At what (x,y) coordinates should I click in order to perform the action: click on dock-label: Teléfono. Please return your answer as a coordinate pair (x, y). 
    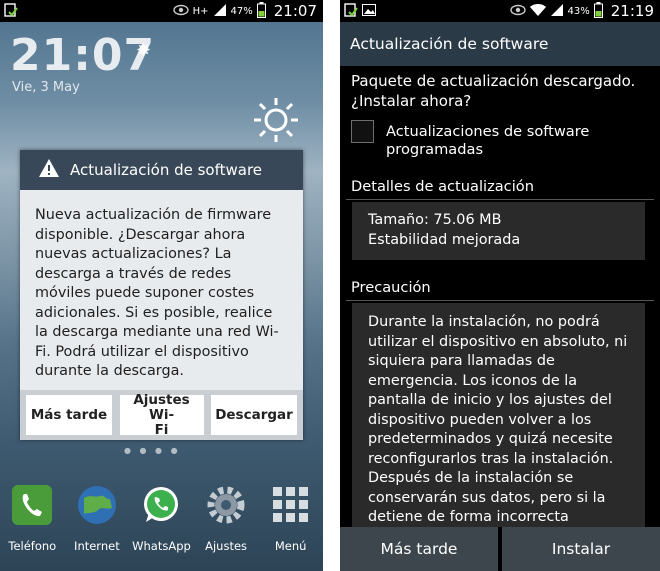
    Looking at the image, I should click on (32, 546).